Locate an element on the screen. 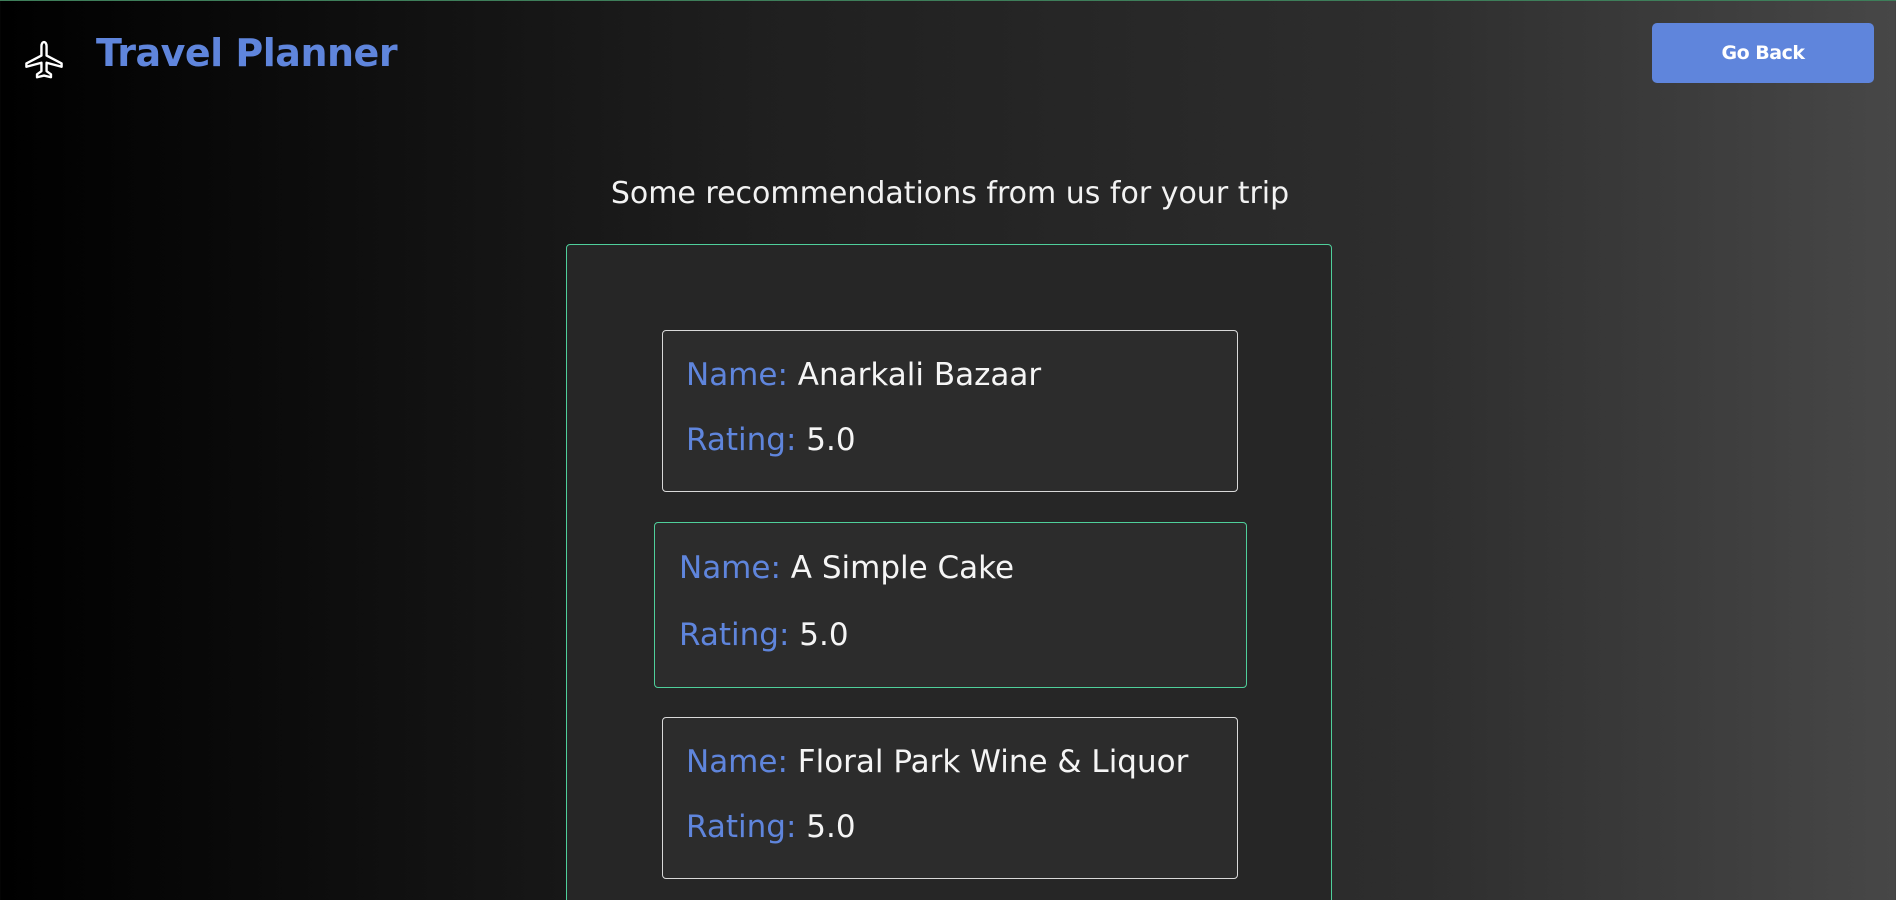 This screenshot has height=900, width=1896. airplane-icon is located at coordinates (44, 60).